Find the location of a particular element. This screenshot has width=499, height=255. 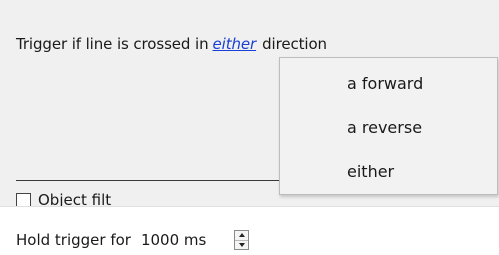

spinner-down-button is located at coordinates (242, 244).